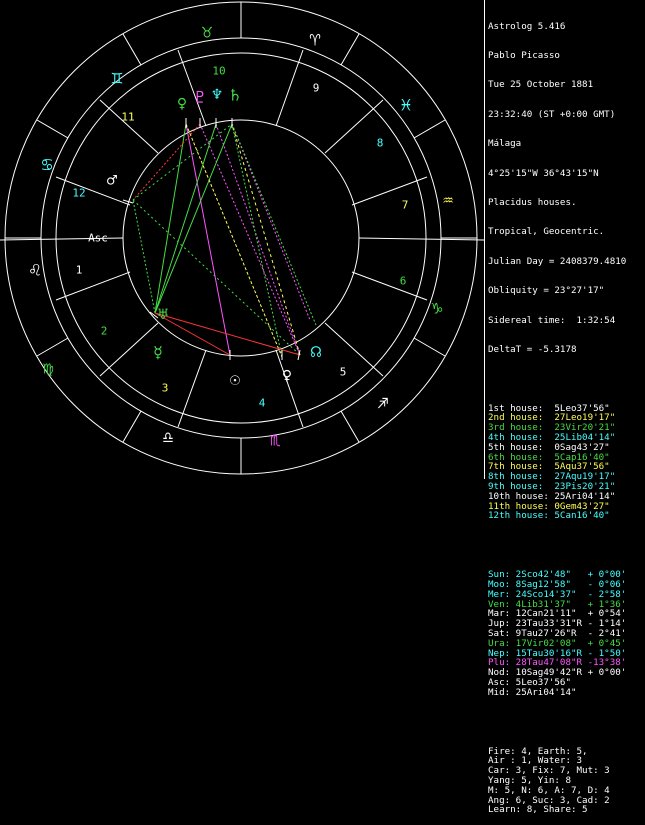 Image resolution: width=645 pixels, height=825 pixels. I want to click on sidereal-time: Sidereal time: 1:32:54, so click(552, 320).